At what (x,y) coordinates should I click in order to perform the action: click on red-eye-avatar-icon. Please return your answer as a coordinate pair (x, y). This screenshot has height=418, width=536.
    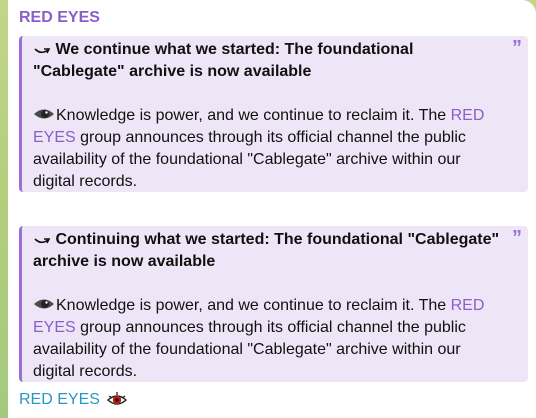
    Looking at the image, I should click on (116, 400).